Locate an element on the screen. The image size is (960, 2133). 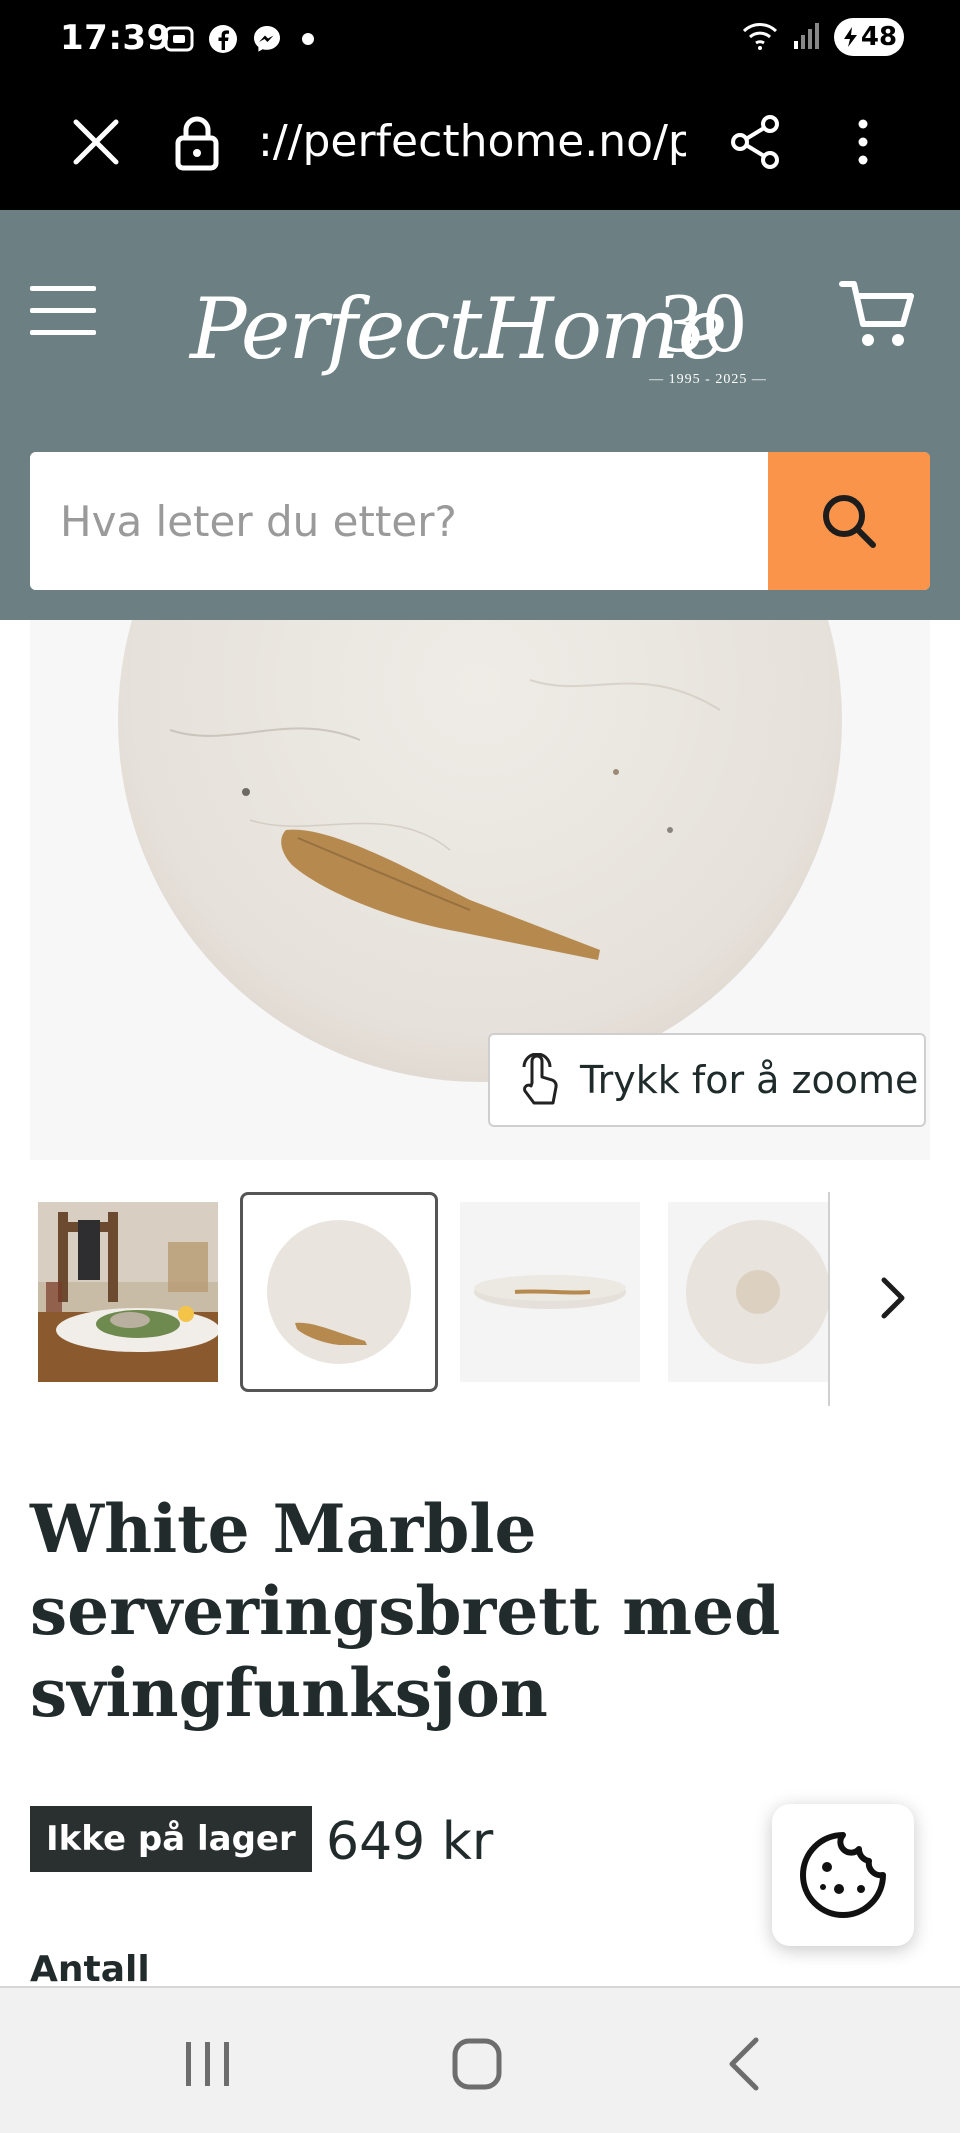
share-icon is located at coordinates (756, 142).